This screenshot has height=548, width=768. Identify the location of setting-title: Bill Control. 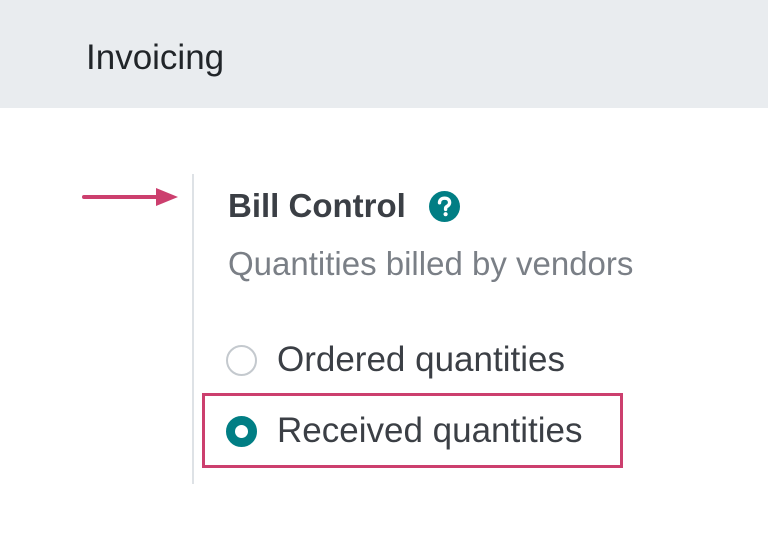
(317, 205).